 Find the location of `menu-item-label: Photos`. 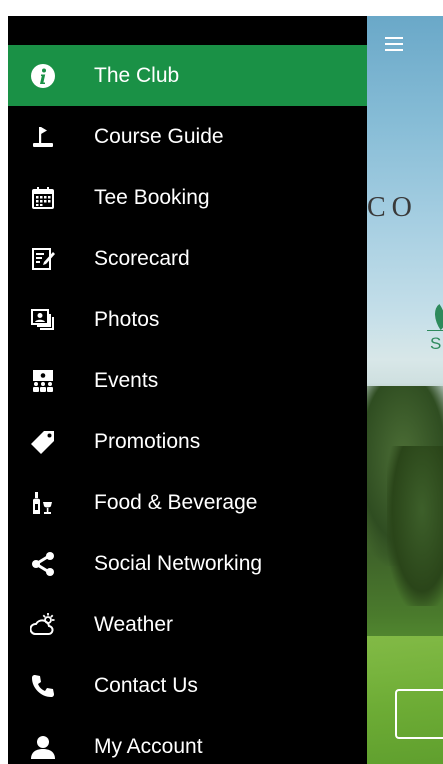

menu-item-label: Photos is located at coordinates (127, 319).